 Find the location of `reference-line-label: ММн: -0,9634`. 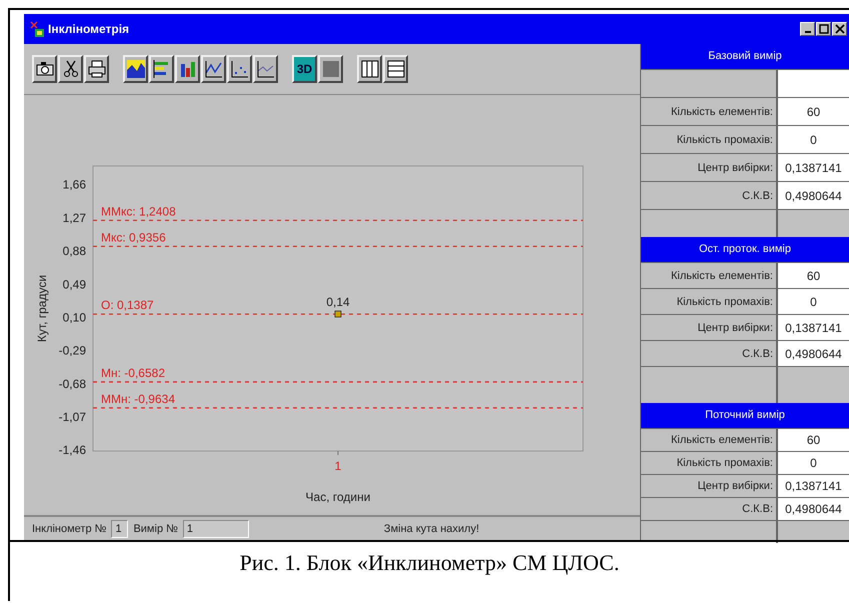

reference-line-label: ММн: -0,9634 is located at coordinates (138, 399).